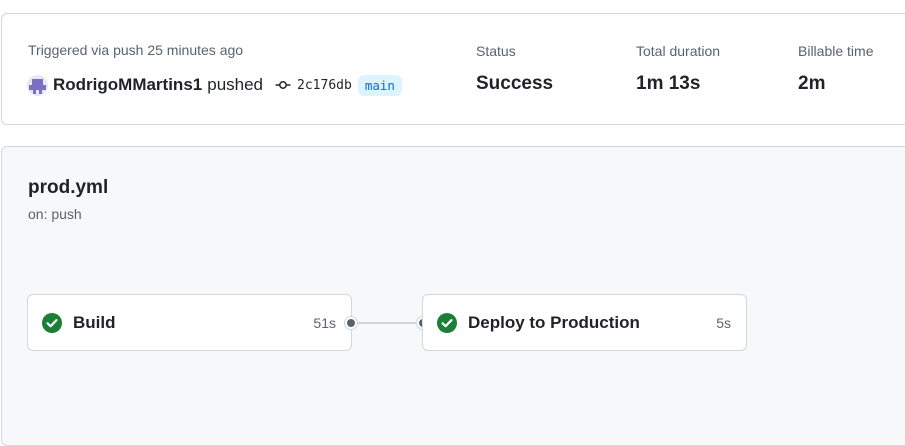 This screenshot has height=446, width=905. Describe the element at coordinates (678, 51) in the screenshot. I see `duration-label: Total duration` at that location.